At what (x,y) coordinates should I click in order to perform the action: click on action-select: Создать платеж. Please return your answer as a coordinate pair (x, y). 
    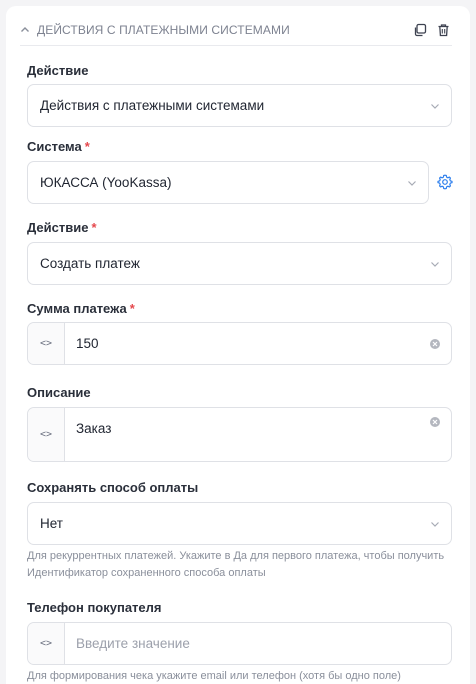
    Looking at the image, I should click on (239, 263).